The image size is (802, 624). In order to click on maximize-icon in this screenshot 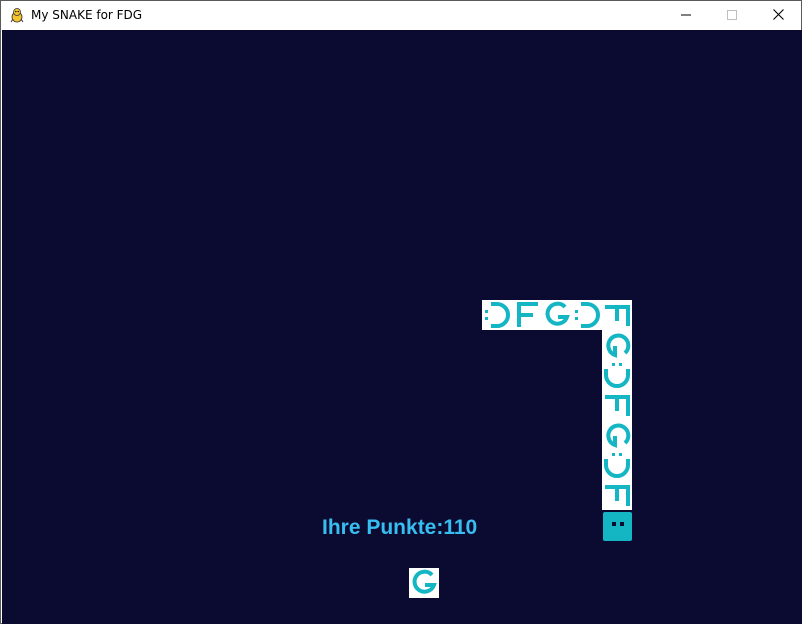, I will do `click(732, 16)`.